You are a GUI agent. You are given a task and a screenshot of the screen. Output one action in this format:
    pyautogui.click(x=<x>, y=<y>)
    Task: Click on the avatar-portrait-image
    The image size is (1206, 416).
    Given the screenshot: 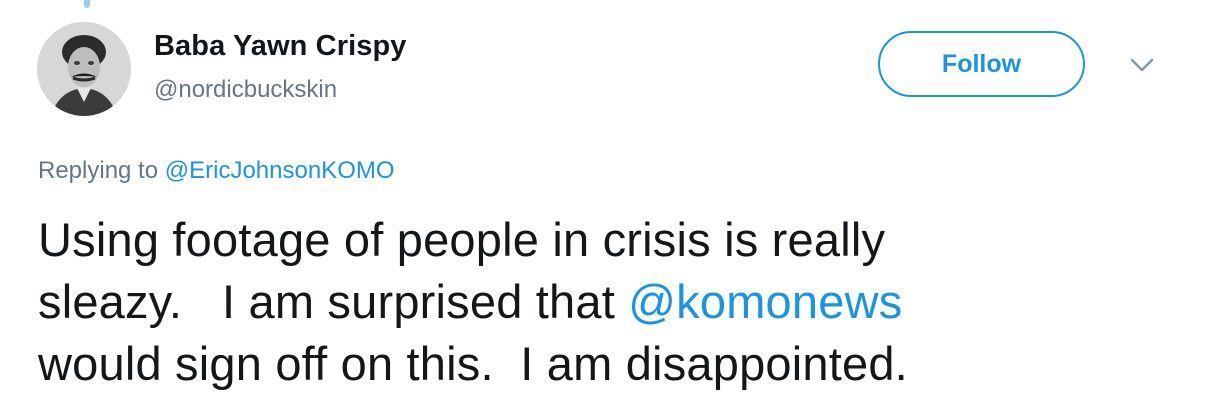 What is the action you would take?
    pyautogui.click(x=84, y=69)
    